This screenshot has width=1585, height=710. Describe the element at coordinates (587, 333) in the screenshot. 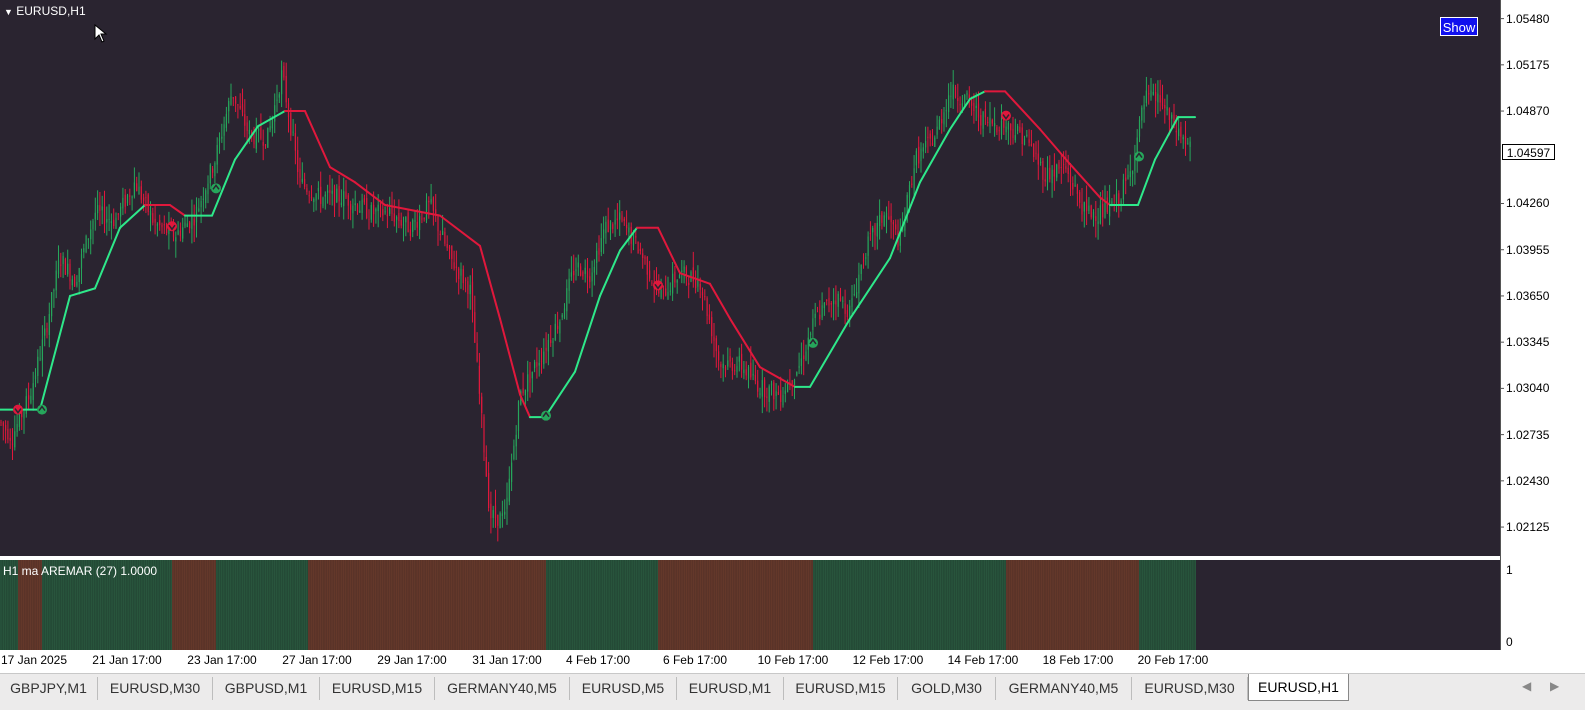

I see `ma-segment` at that location.